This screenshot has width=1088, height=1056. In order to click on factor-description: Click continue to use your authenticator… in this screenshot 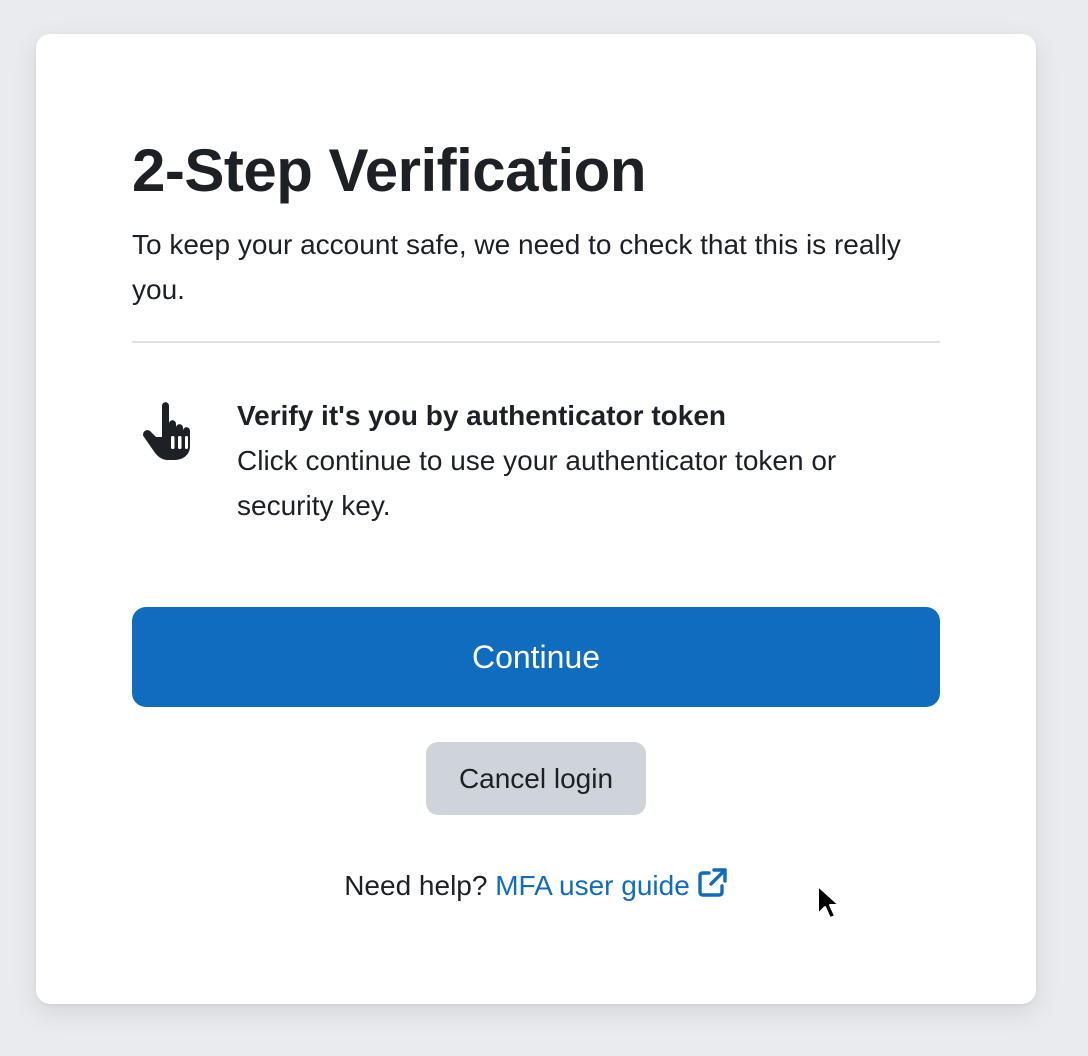, I will do `click(537, 483)`.